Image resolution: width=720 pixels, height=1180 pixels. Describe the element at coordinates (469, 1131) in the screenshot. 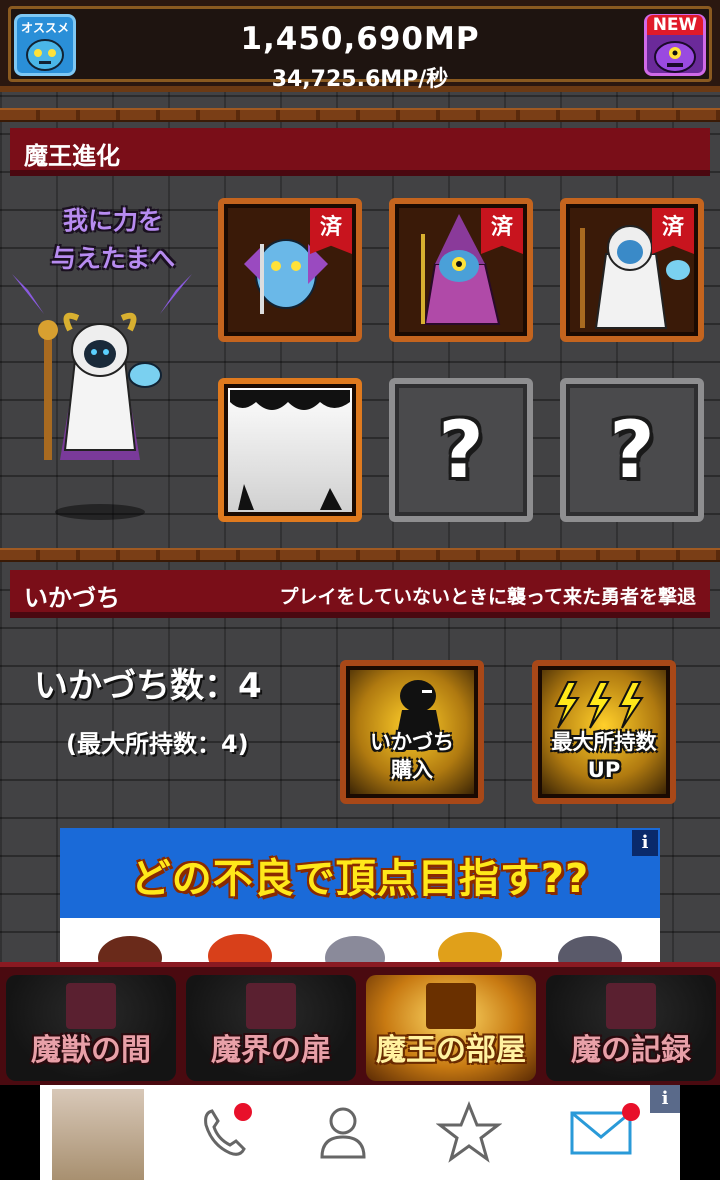

I see `star-icon` at that location.